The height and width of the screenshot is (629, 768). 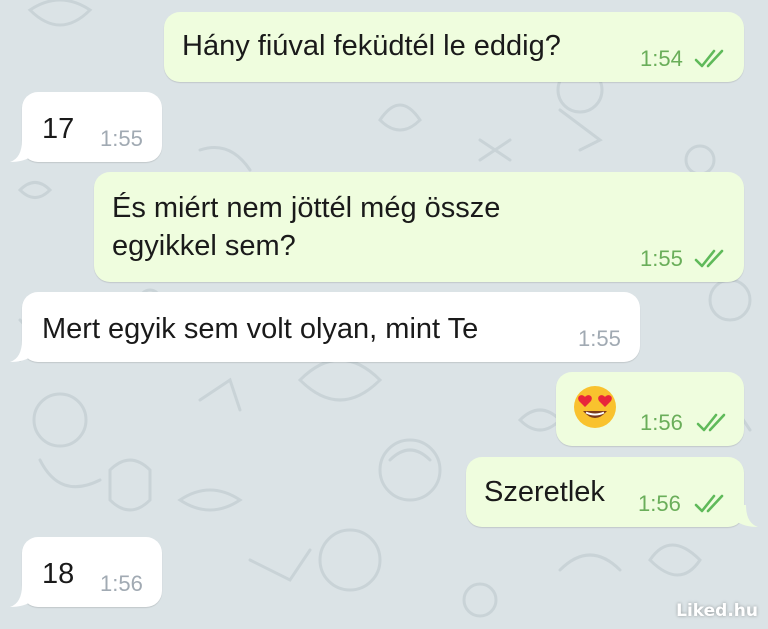 What do you see at coordinates (595, 407) in the screenshot?
I see `heart-eyes-emoji-icon` at bounding box center [595, 407].